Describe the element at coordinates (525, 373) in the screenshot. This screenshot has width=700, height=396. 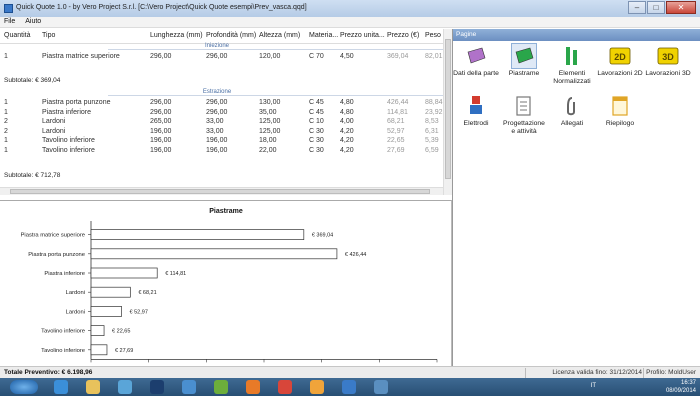
I see `status-separator` at that location.